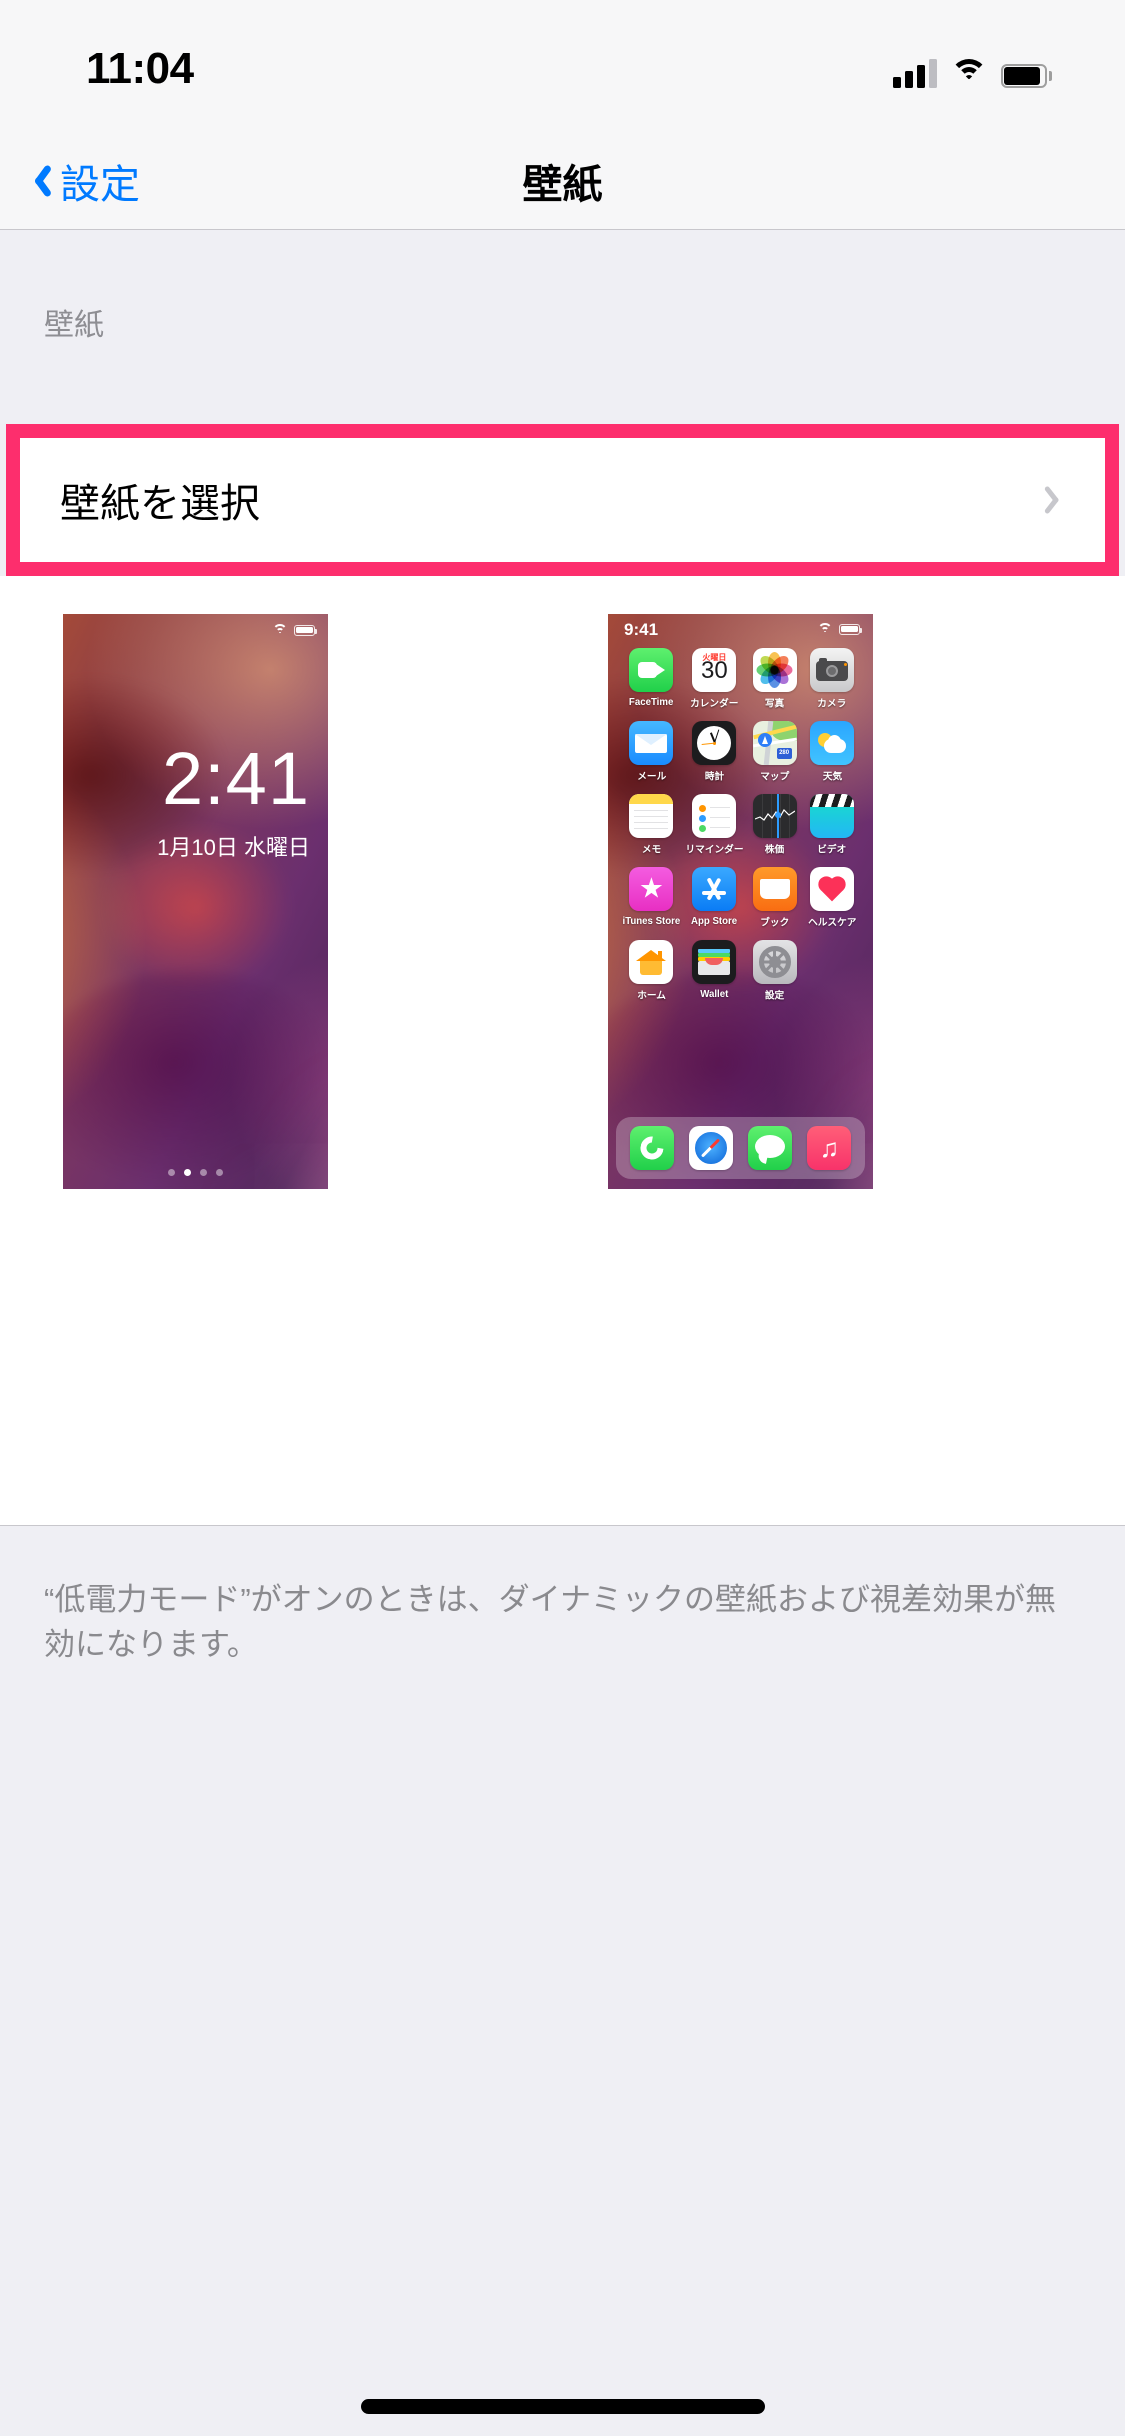 This screenshot has width=1125, height=2436. What do you see at coordinates (832, 816) in the screenshot?
I see `videos-icon` at bounding box center [832, 816].